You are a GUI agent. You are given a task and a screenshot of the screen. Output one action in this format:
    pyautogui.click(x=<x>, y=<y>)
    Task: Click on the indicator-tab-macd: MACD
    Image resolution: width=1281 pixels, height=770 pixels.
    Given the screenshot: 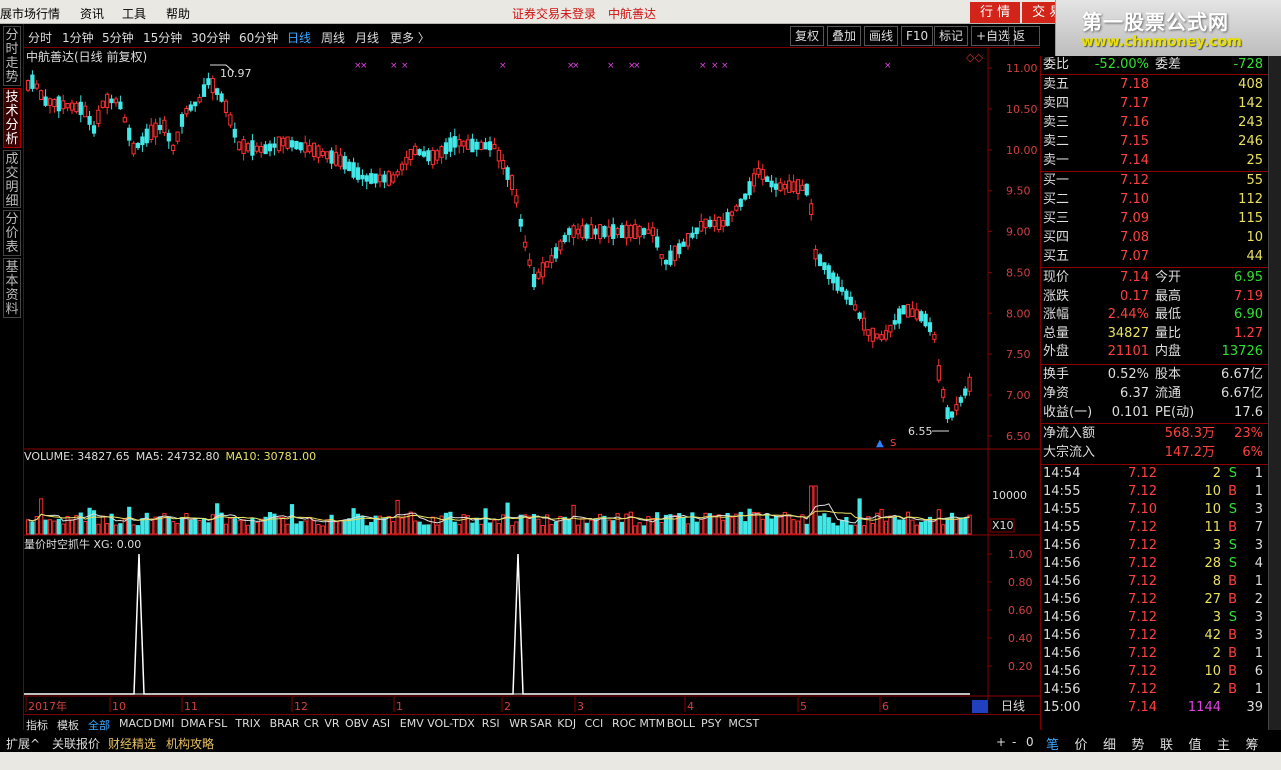 What is the action you would take?
    pyautogui.click(x=135, y=723)
    